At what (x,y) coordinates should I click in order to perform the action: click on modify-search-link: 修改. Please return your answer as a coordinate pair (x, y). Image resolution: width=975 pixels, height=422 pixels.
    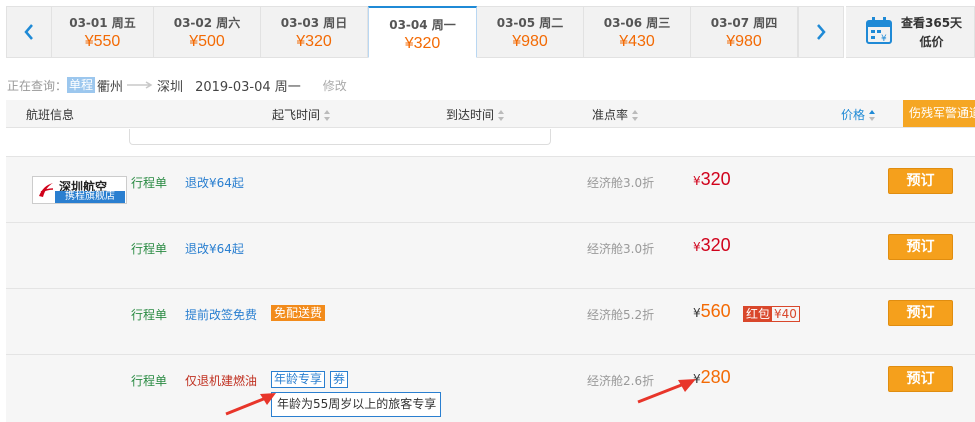
    Looking at the image, I should click on (335, 85).